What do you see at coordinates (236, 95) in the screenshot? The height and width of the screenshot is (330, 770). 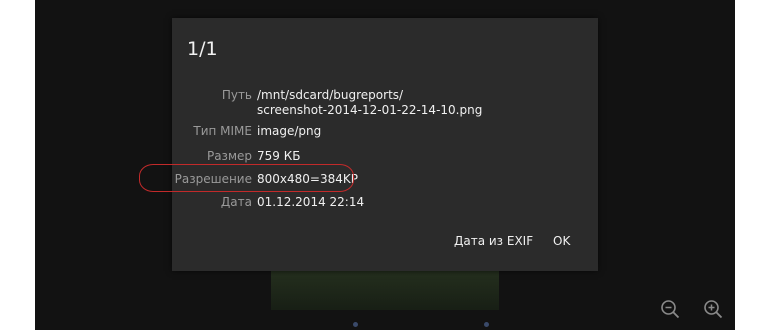 I see `field-label: Путь` at bounding box center [236, 95].